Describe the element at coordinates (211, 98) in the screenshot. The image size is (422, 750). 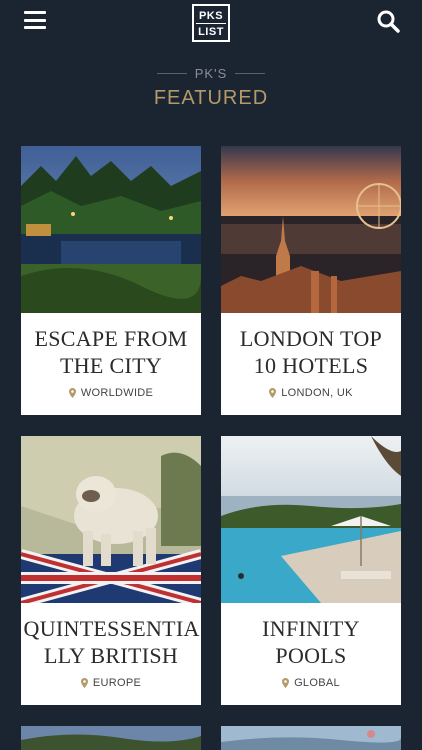
I see `section-title: FEATURED` at that location.